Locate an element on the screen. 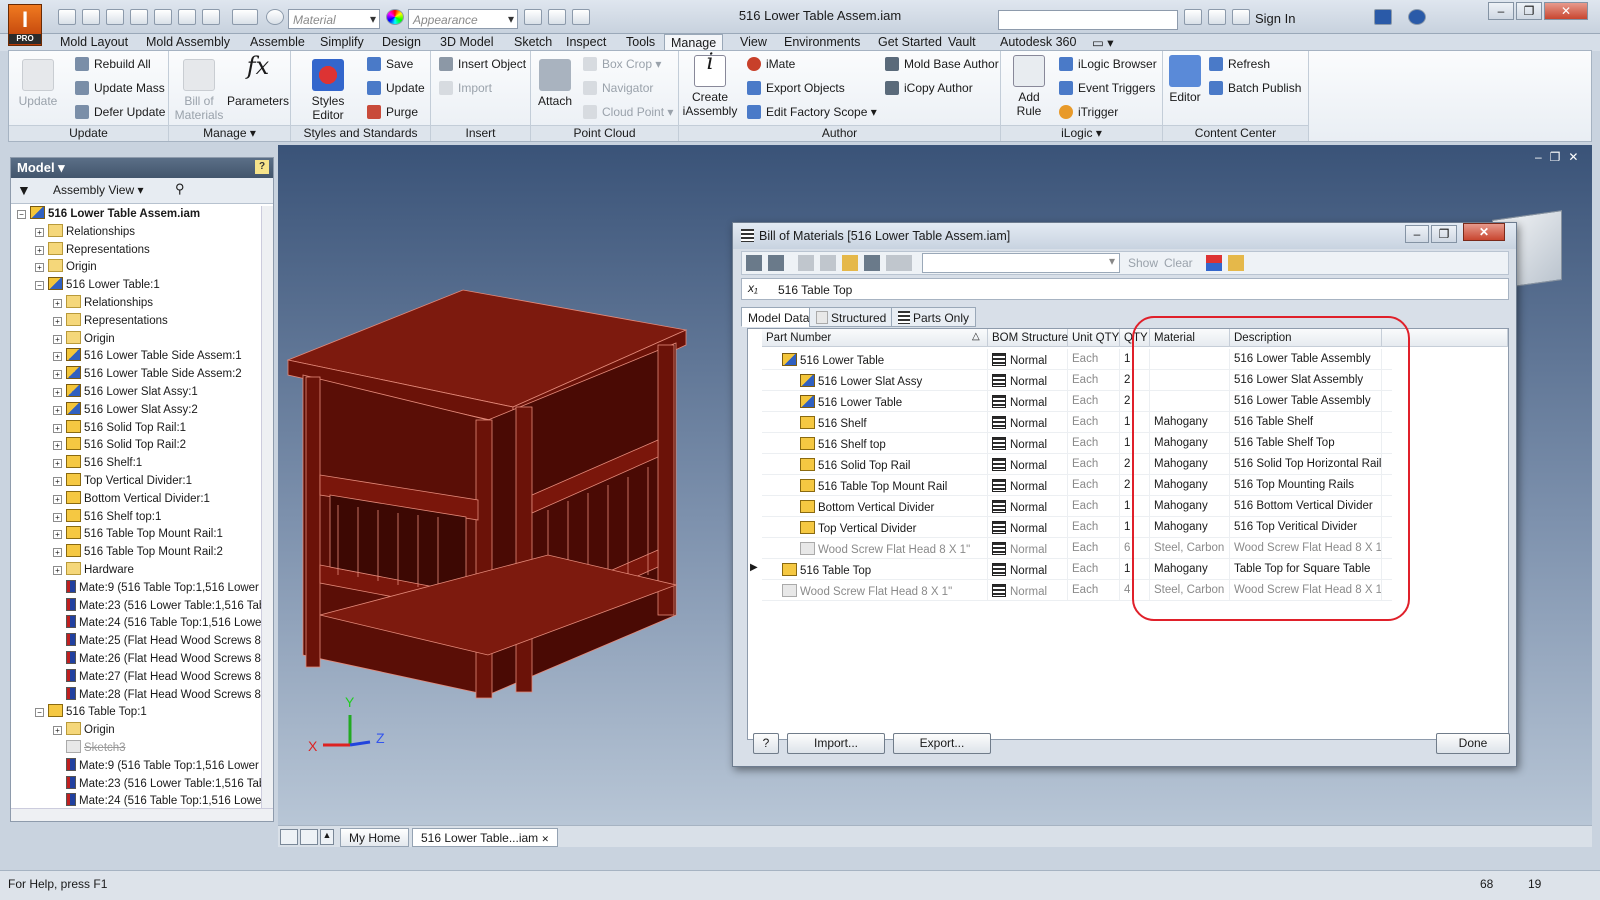  tree-node: − 516 Lower Table Assem.iam is located at coordinates (108, 214).